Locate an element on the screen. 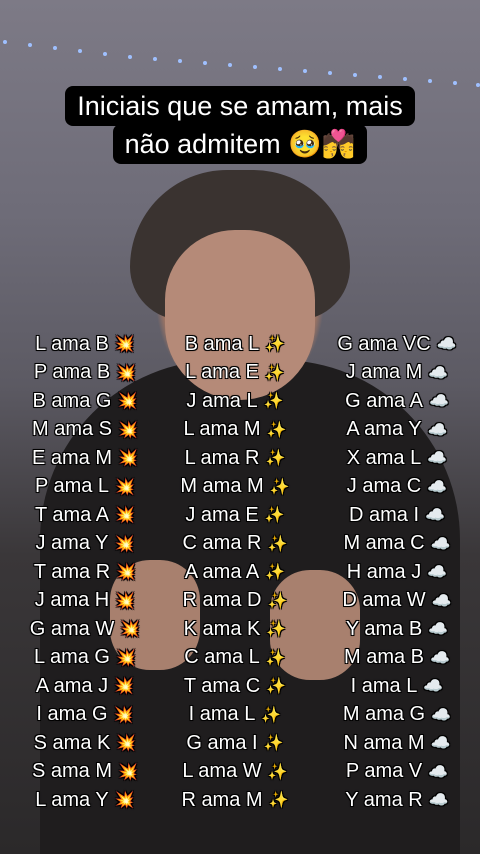  caption-line-1: Iniciais que se amam, mais is located at coordinates (240, 106).